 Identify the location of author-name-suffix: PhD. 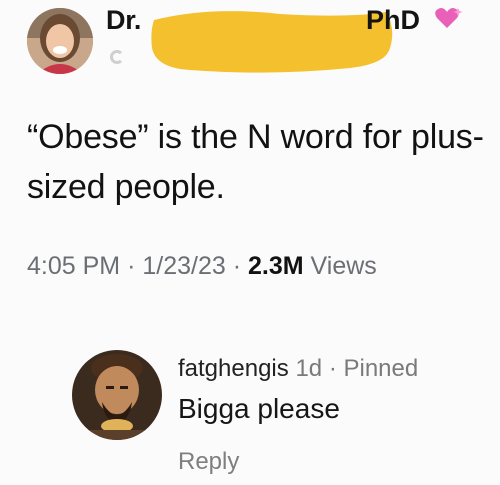
(393, 20).